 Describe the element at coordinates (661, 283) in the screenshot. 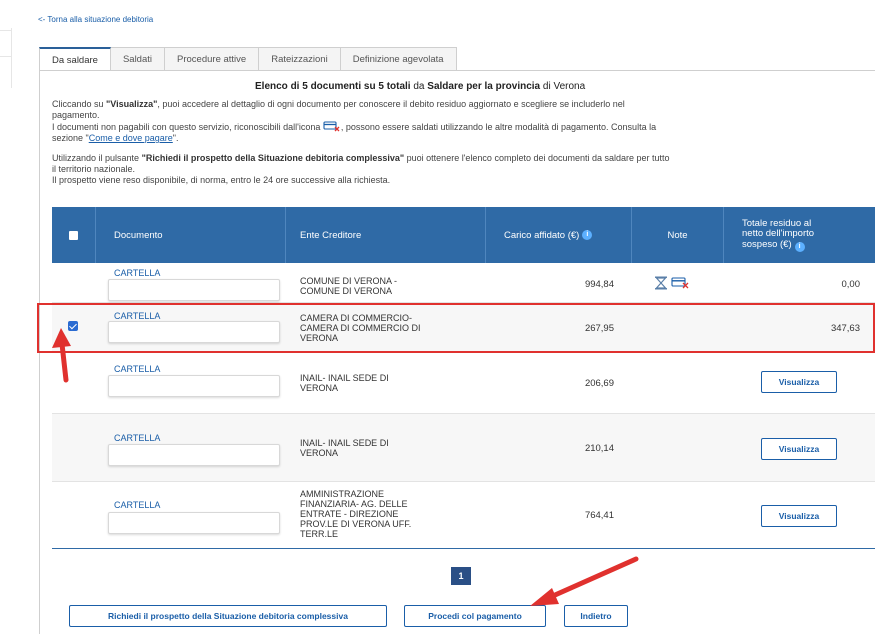

I see `hourglass-icon` at that location.